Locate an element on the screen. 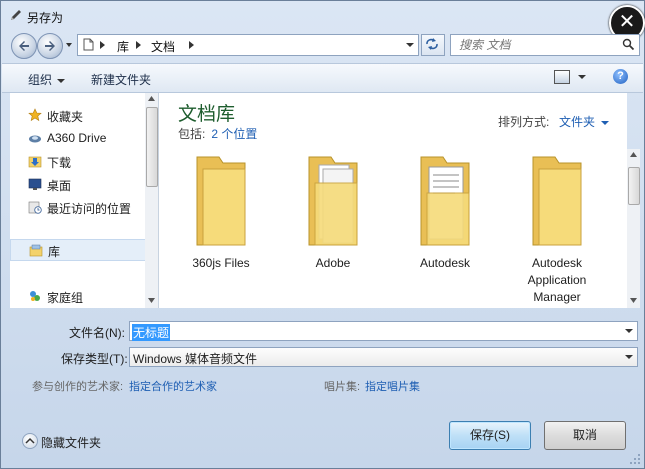  search-icon is located at coordinates (628, 44).